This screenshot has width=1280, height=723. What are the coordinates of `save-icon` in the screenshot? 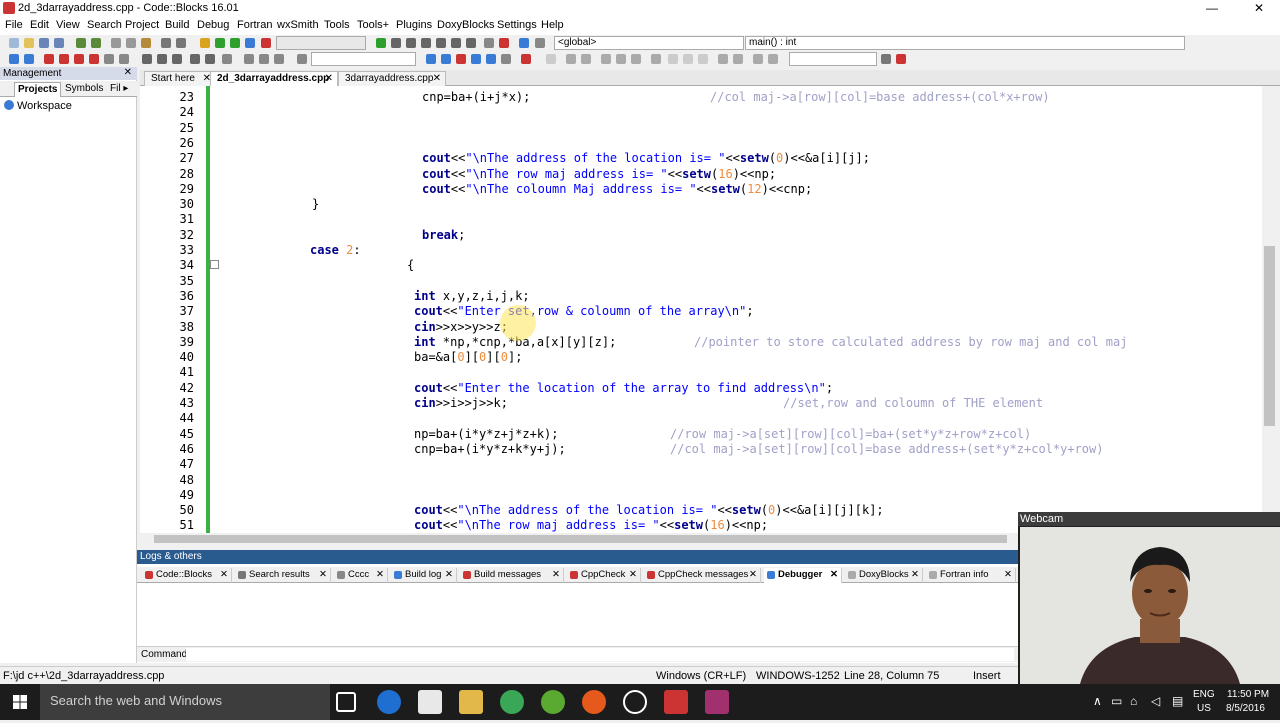 It's located at (44, 43).